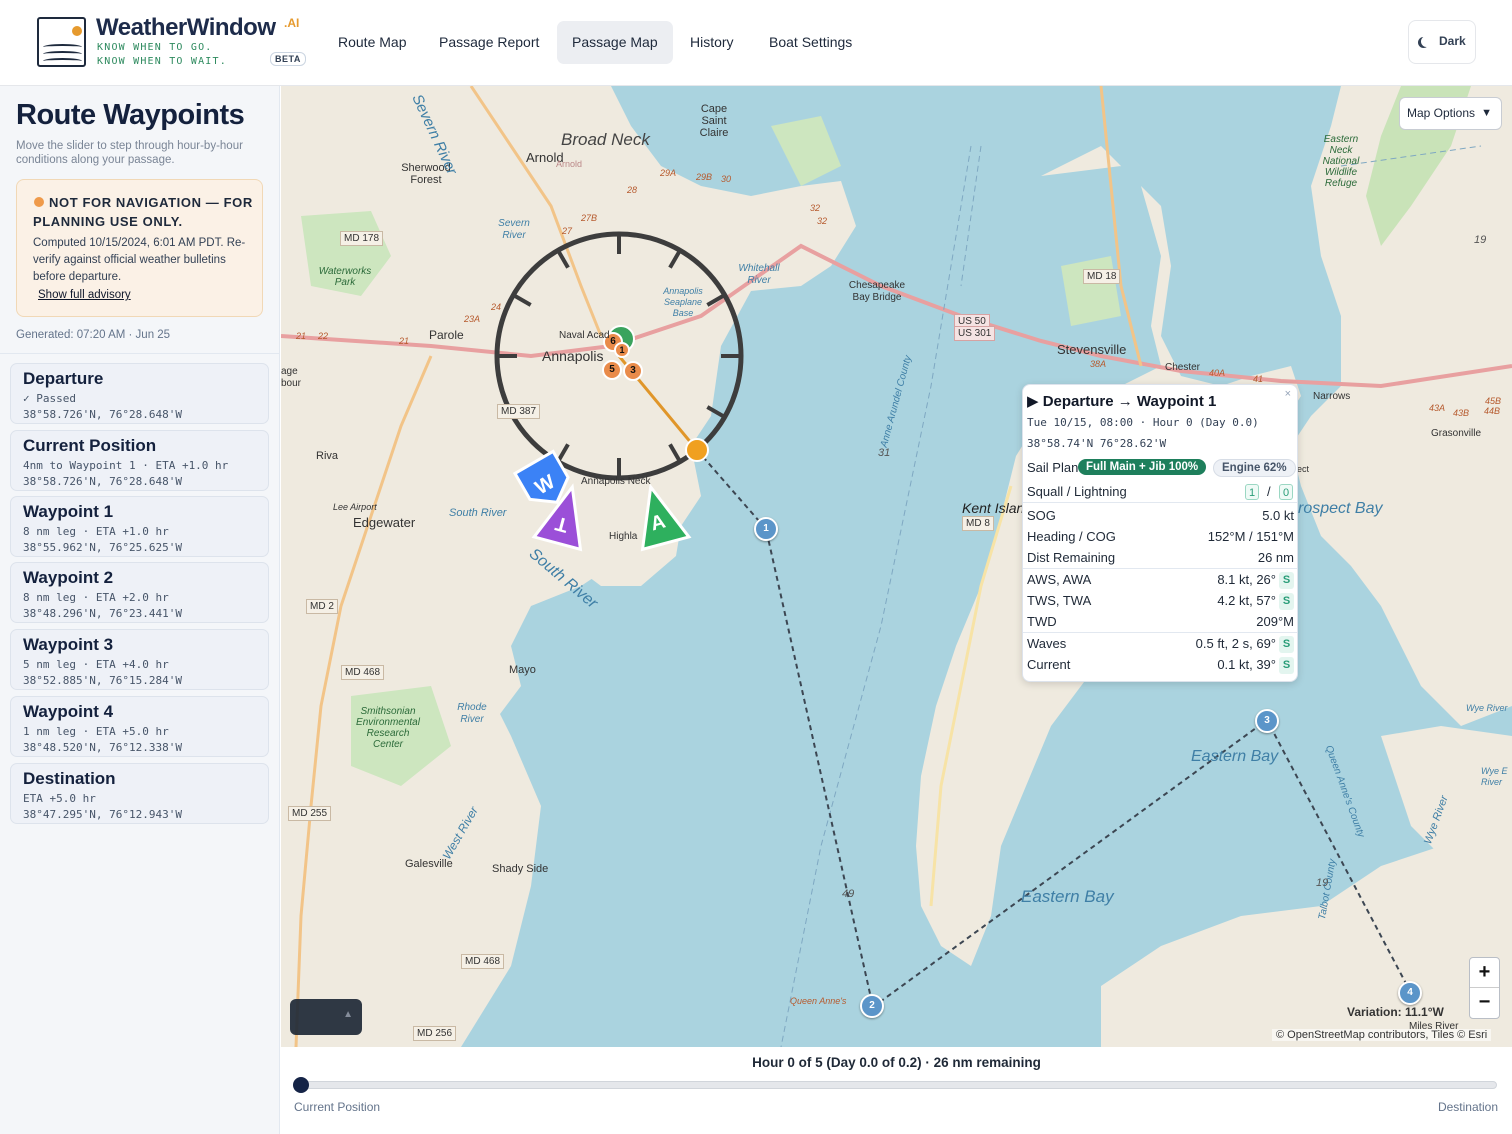  Describe the element at coordinates (61, 42) in the screenshot. I see `logo-icon` at that location.